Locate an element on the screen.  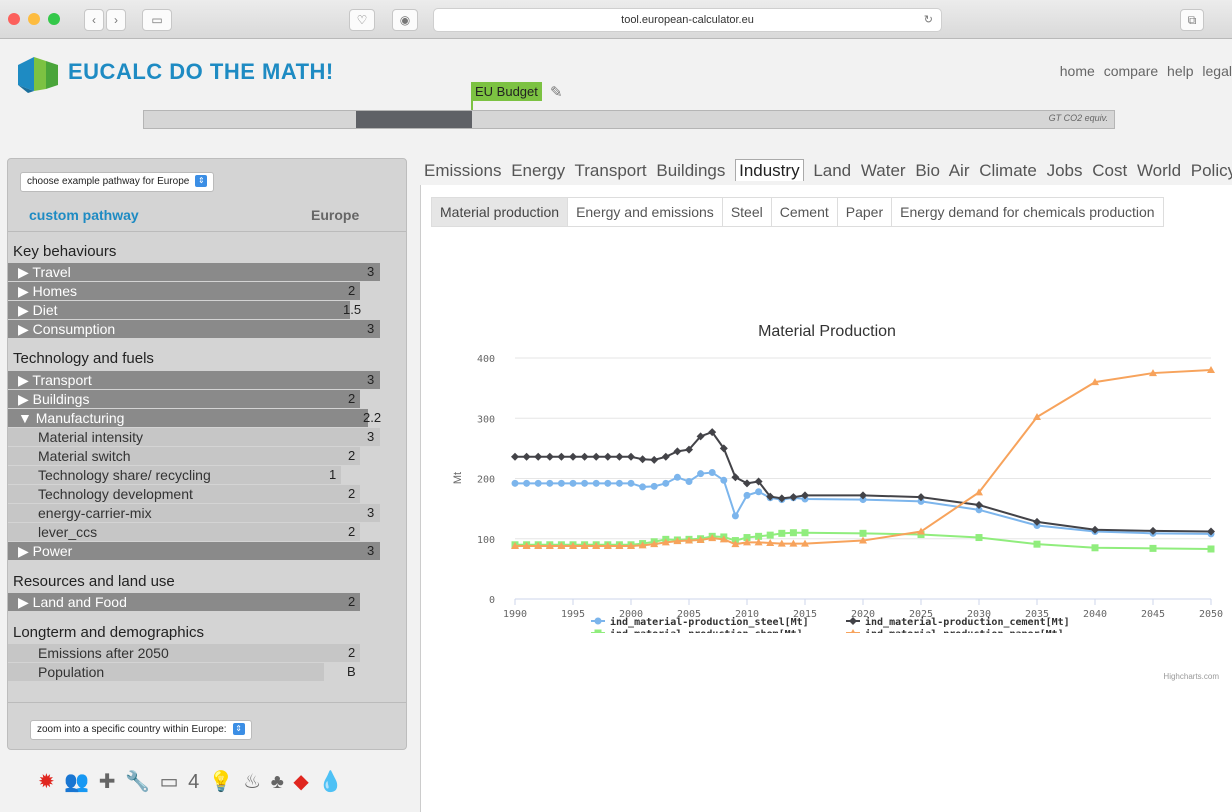
tree-icon: ♣ is located at coordinates (278, 782).